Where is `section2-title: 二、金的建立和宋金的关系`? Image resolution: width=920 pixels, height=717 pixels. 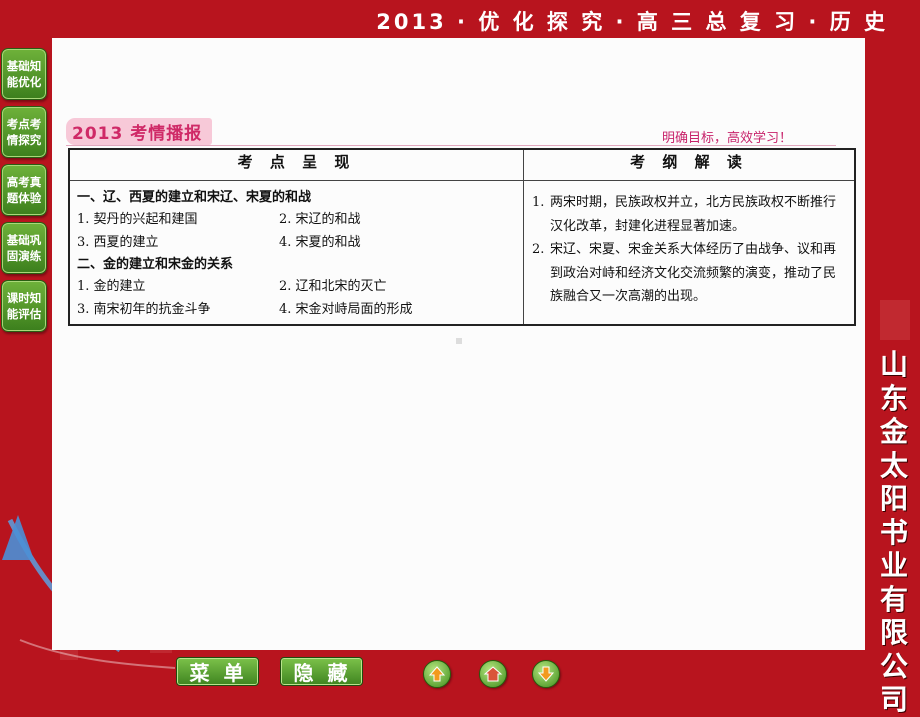 section2-title: 二、金的建立和宋金的关系 is located at coordinates (155, 264).